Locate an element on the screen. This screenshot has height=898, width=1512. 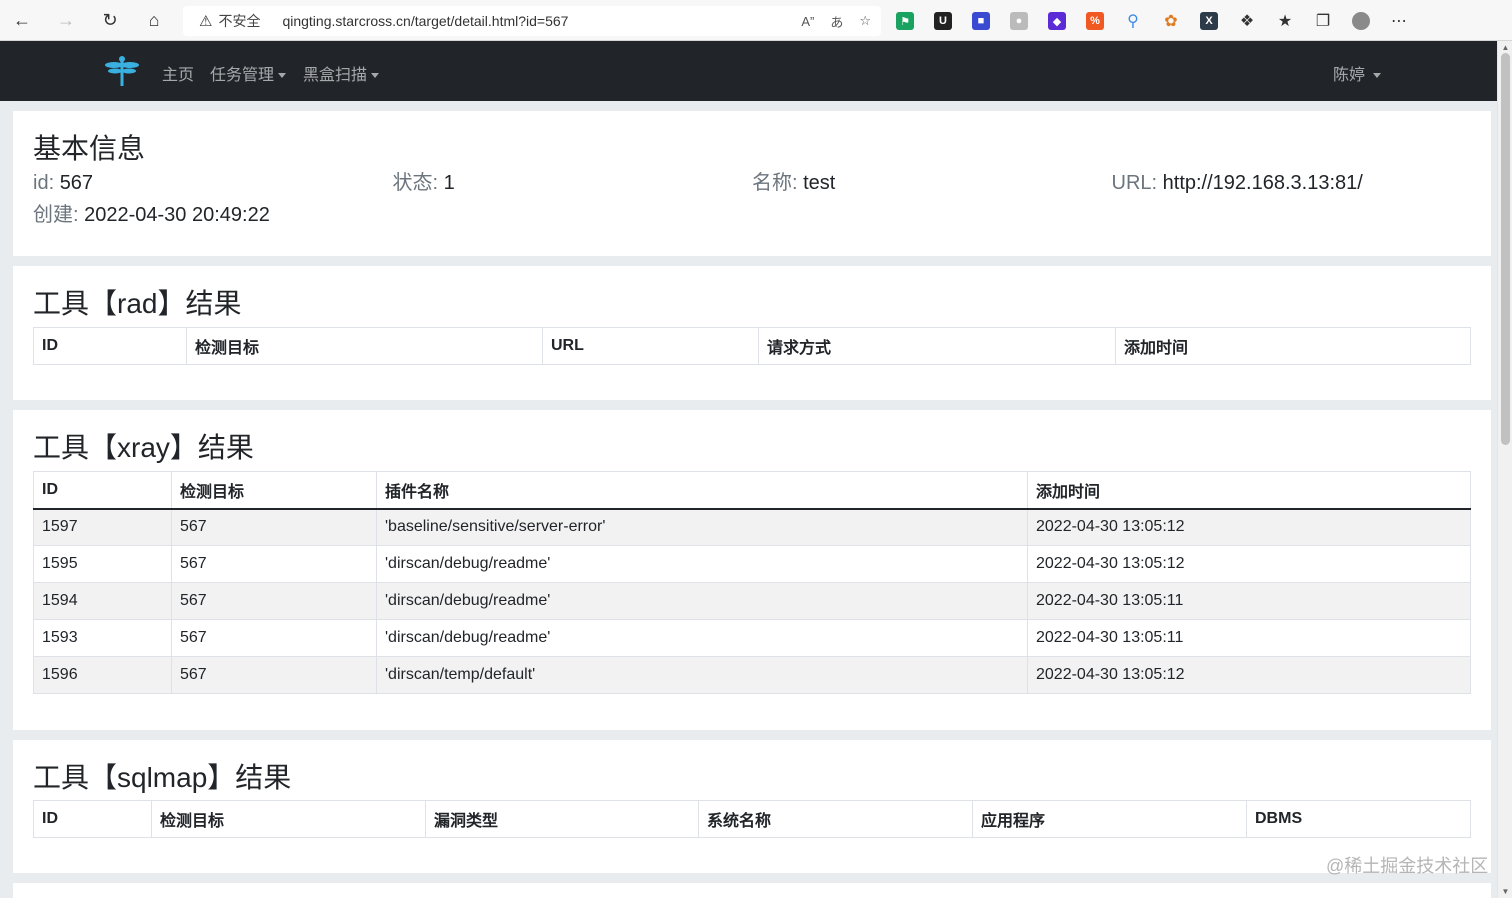
row-id: 1596 is located at coordinates (102, 675).